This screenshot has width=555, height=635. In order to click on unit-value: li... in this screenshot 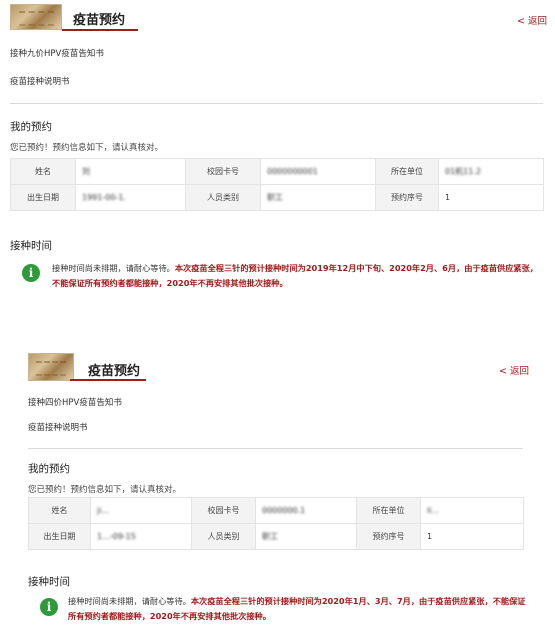, I will do `click(472, 510)`.